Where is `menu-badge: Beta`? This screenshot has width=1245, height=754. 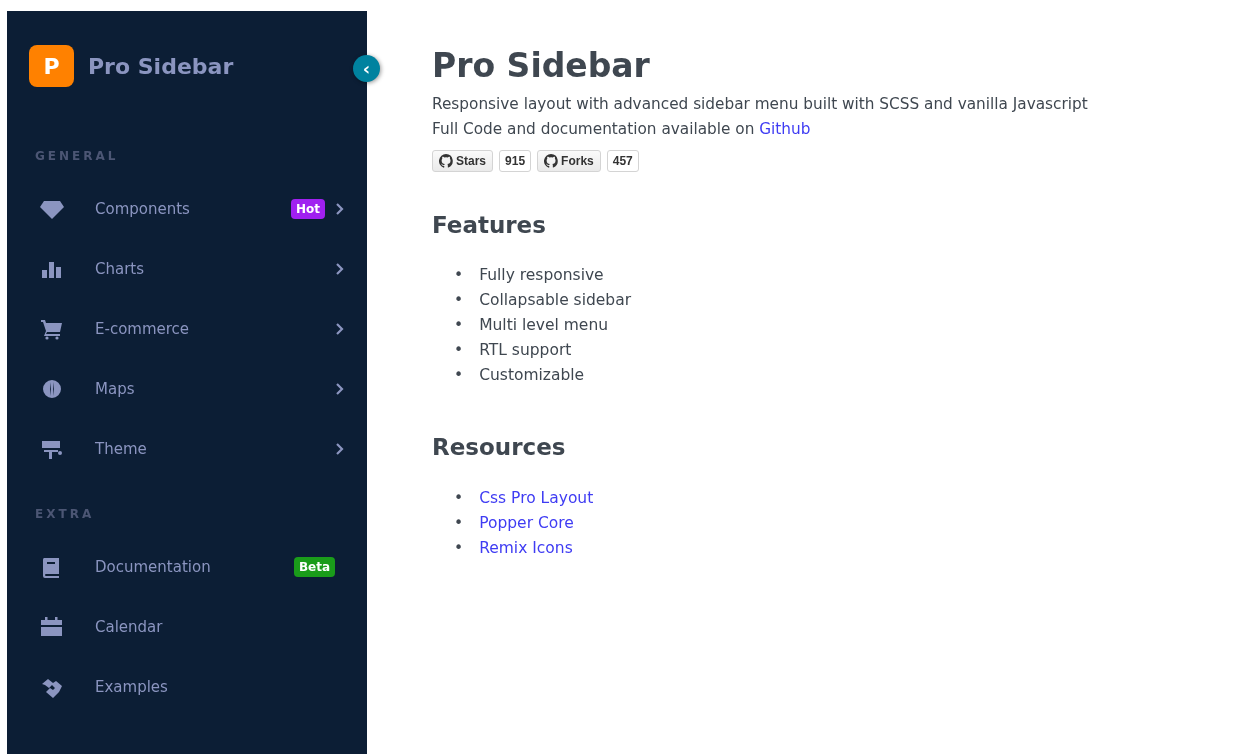 menu-badge: Beta is located at coordinates (314, 567).